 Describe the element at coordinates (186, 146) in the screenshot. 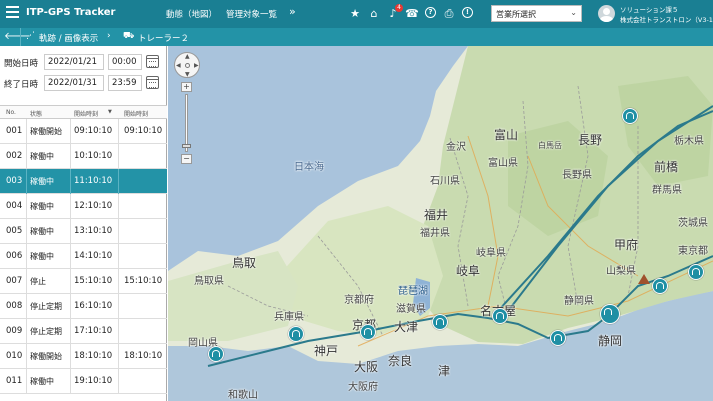

I see `zoom-slider-handle` at that location.